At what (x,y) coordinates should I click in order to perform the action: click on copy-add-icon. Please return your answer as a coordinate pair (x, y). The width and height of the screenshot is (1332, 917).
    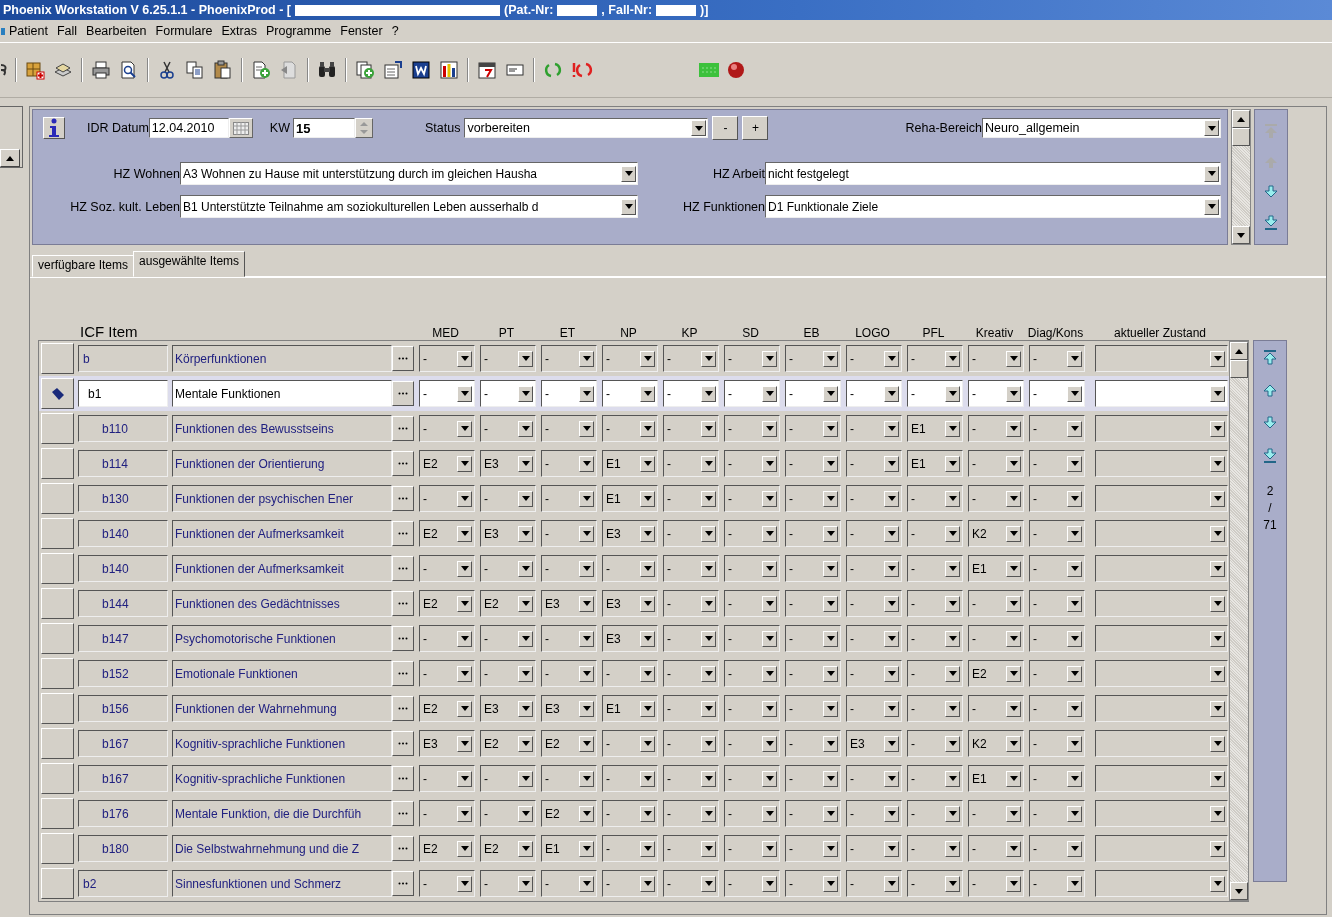
    Looking at the image, I should click on (365, 70).